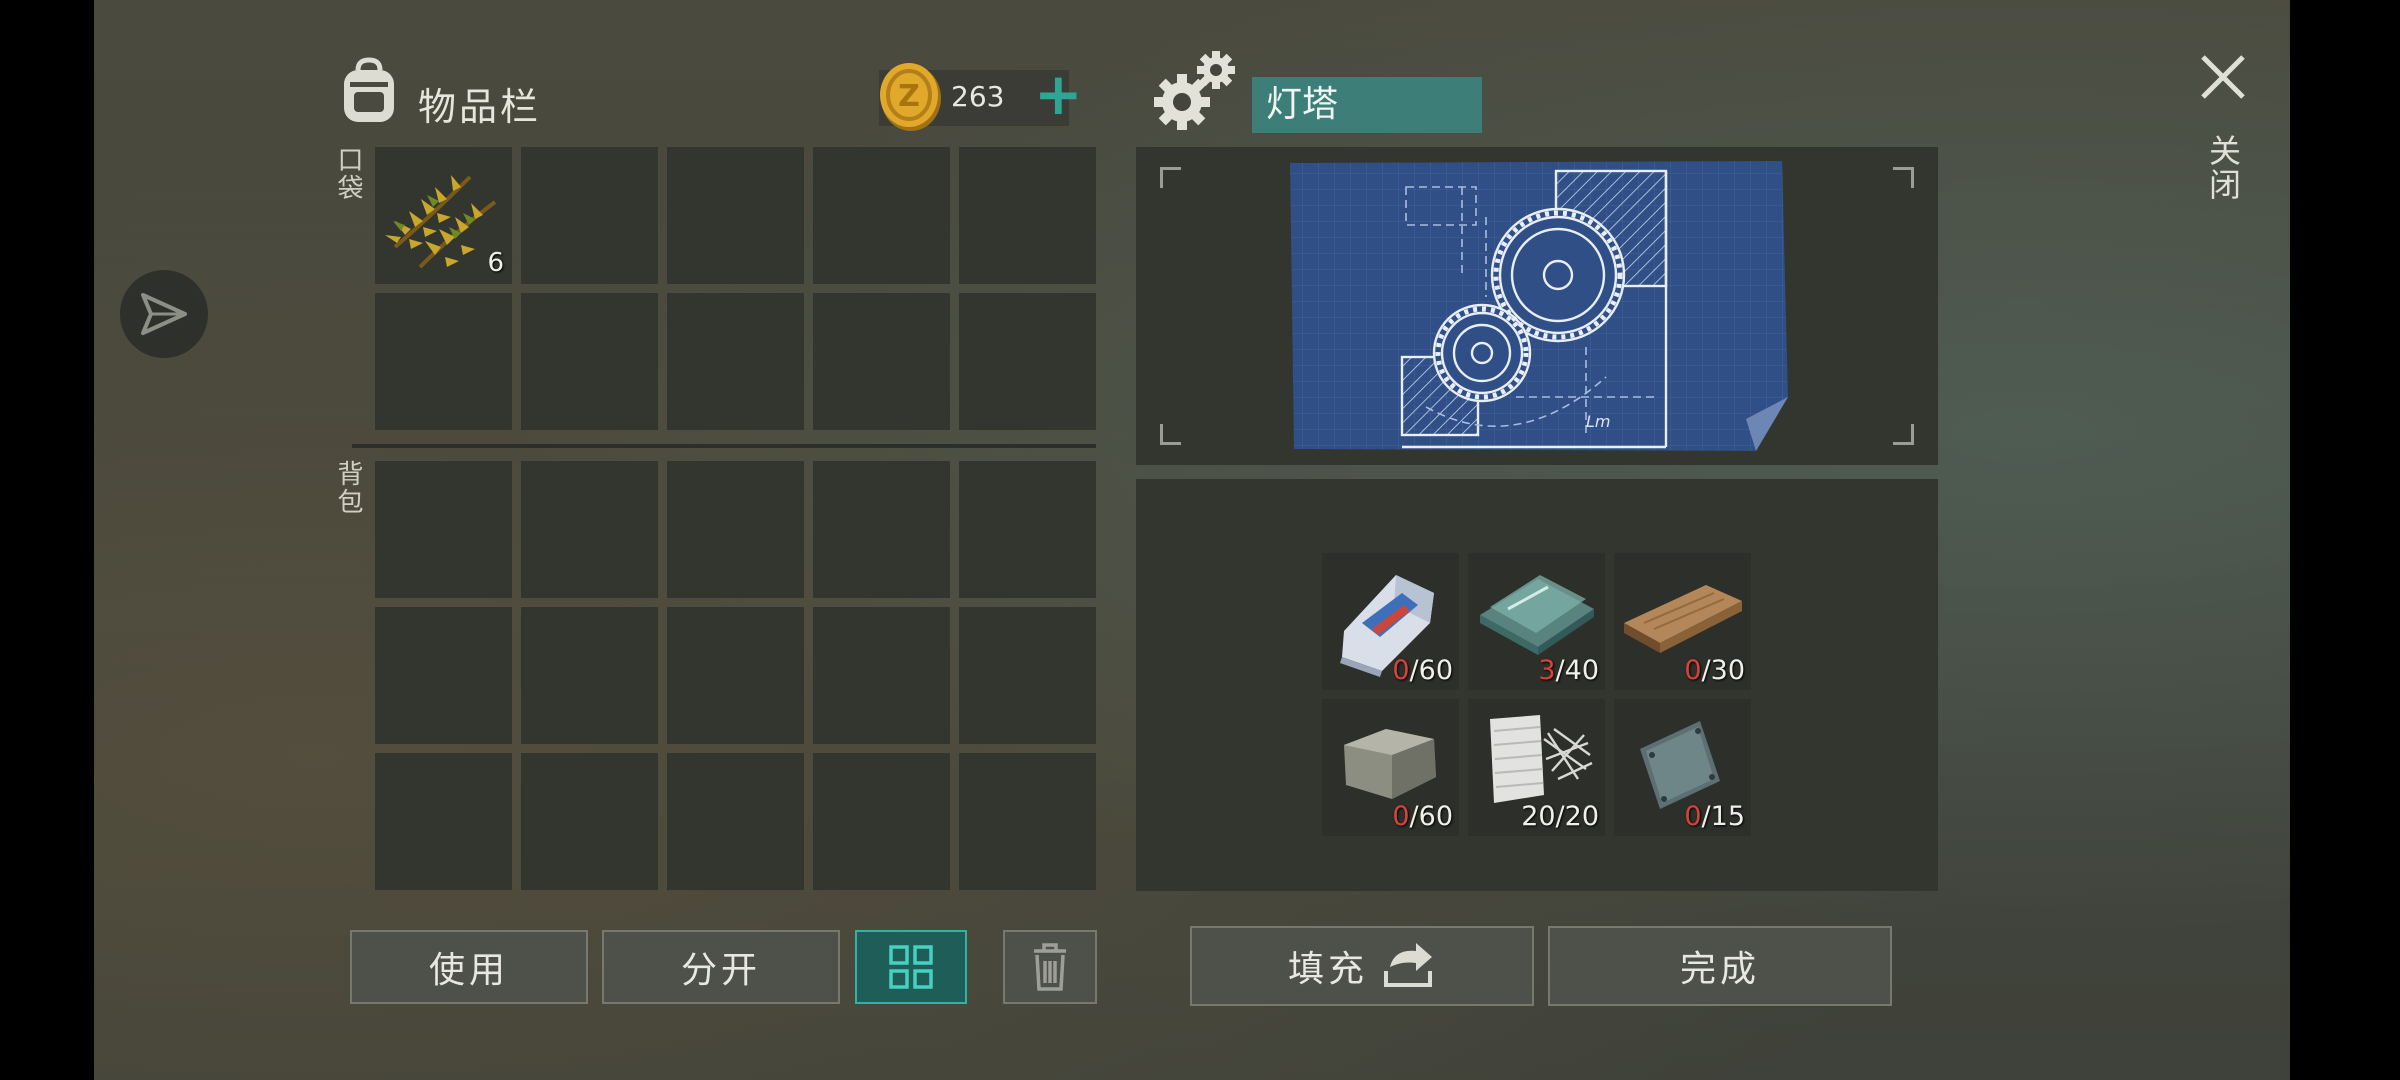  Describe the element at coordinates (1390, 621) in the screenshot. I see `material-slot-cement: 0/60` at that location.